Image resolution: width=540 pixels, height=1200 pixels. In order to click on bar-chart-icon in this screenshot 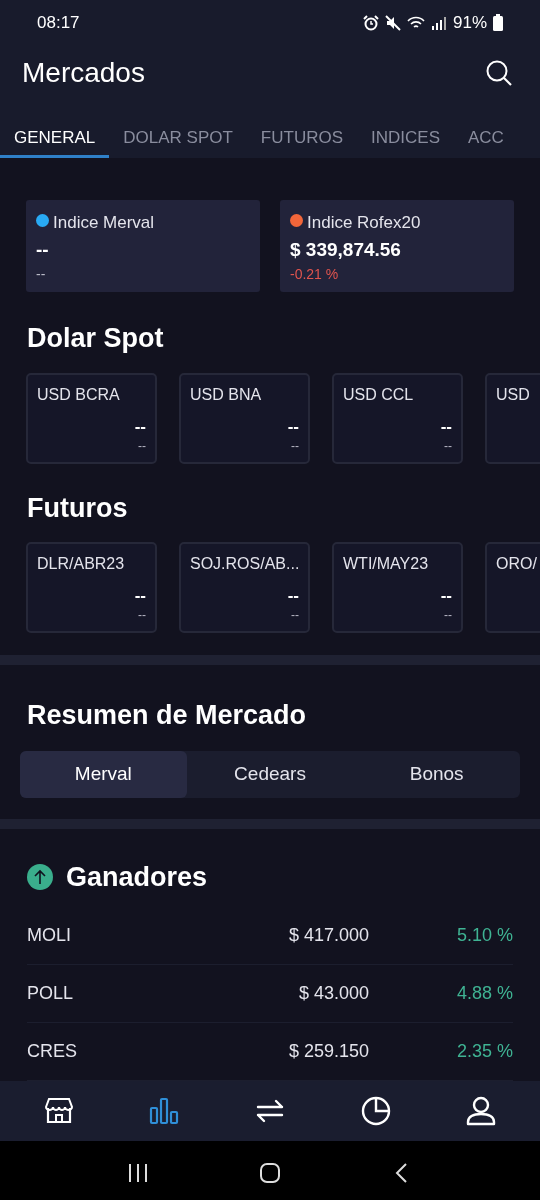, I will do `click(164, 1111)`.